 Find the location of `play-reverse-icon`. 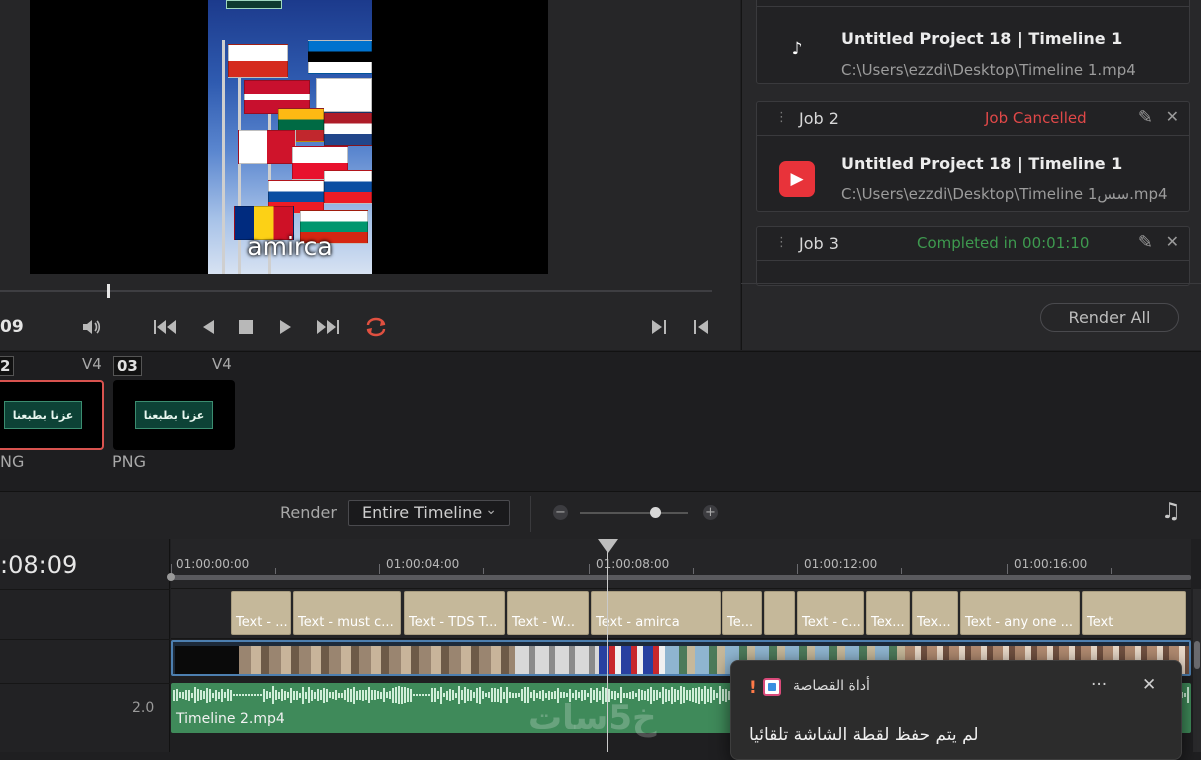

play-reverse-icon is located at coordinates (208, 327).